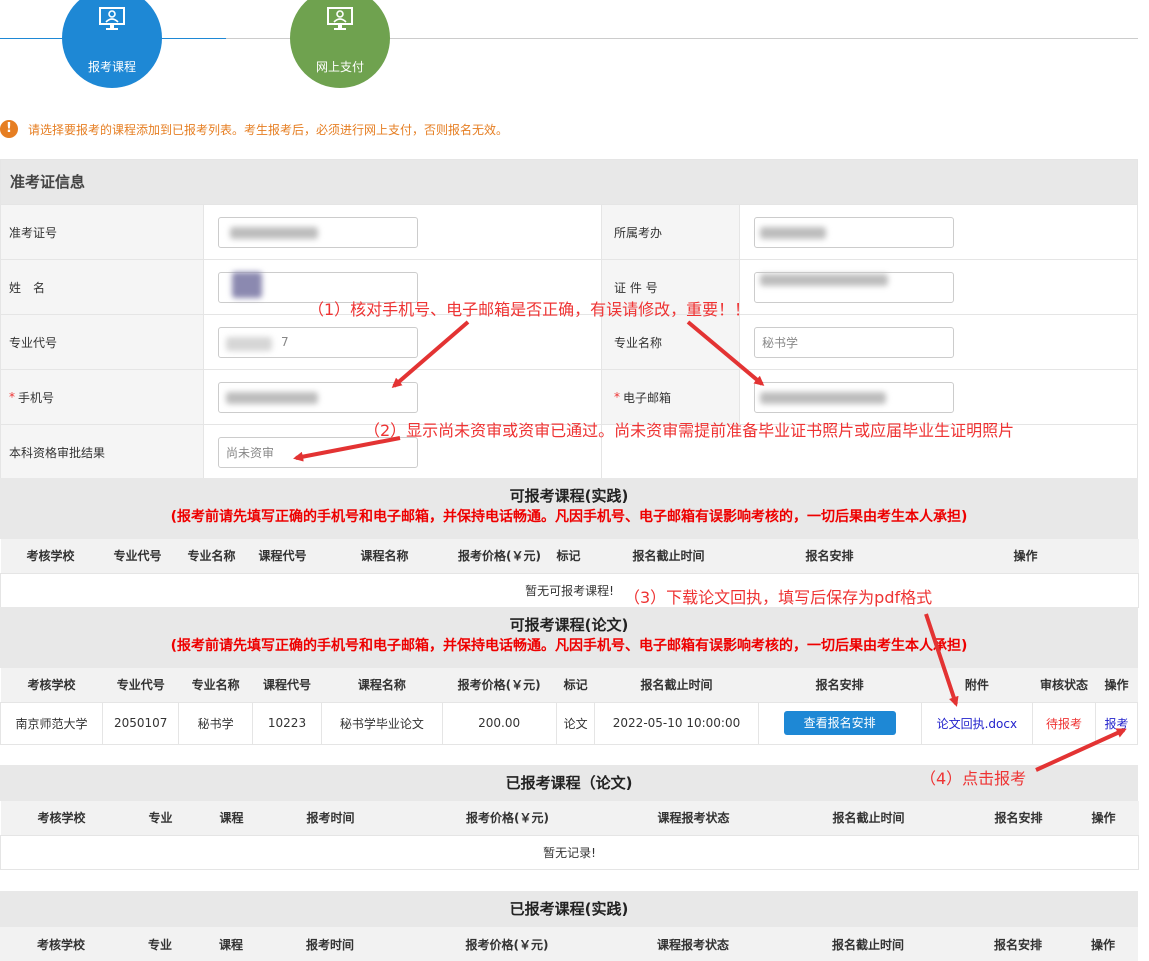 The image size is (1149, 961). I want to click on redacted-phone, so click(272, 398).